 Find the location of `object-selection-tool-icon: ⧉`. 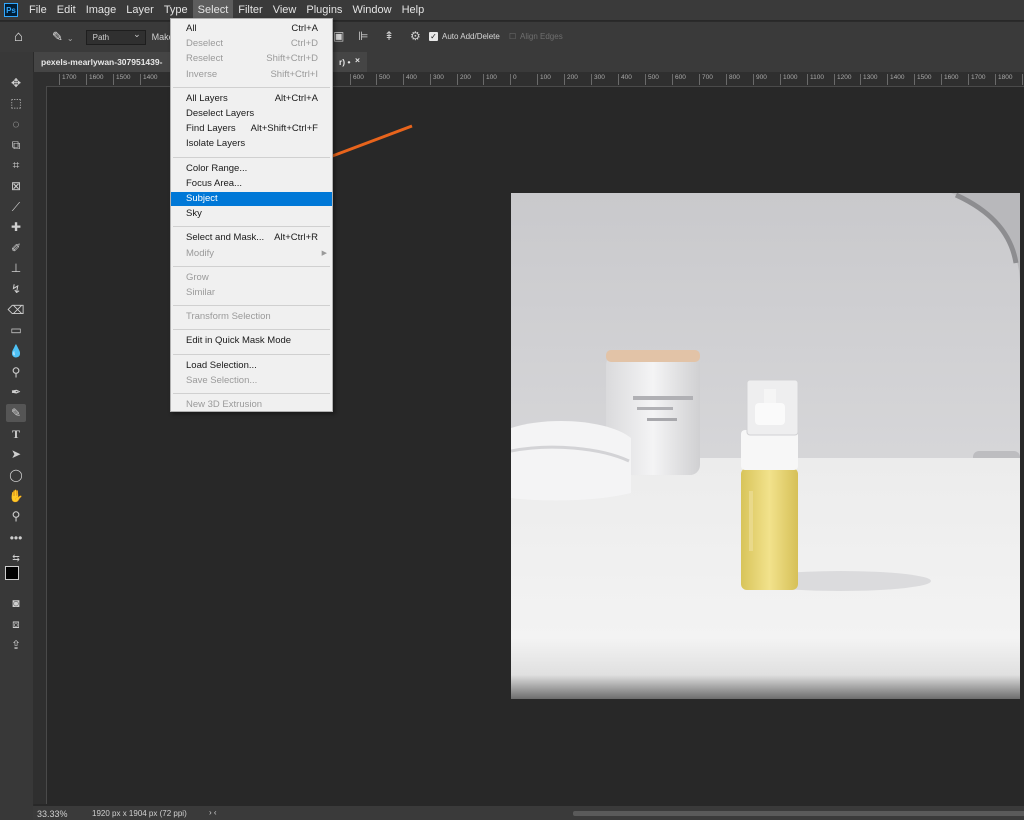

object-selection-tool-icon: ⧉ is located at coordinates (16, 145).